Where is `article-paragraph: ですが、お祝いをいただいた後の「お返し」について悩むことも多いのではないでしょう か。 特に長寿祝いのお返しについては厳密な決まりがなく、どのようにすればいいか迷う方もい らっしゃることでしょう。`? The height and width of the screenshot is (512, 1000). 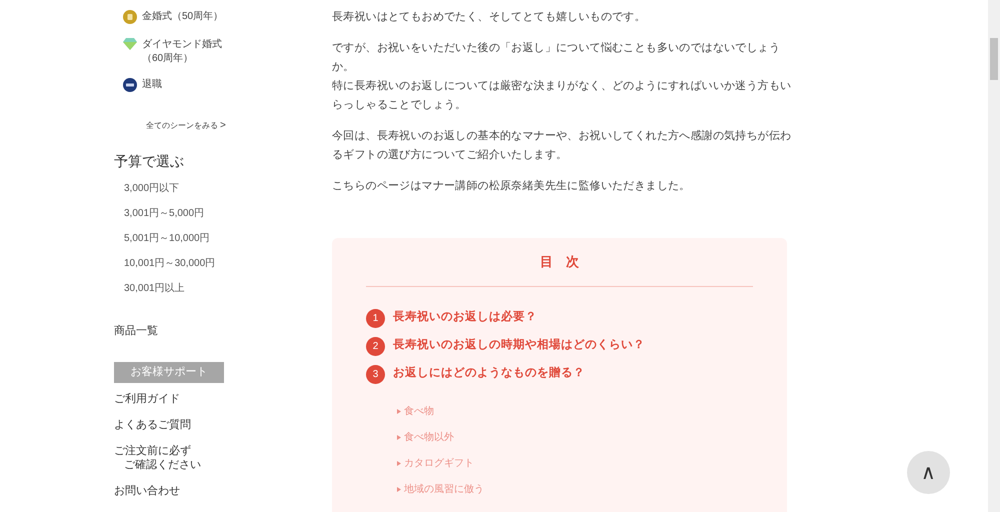
article-paragraph: ですが、お祝いをいただいた後の「お返し」について悩むことも多いのではないでしょう か。 特に長寿祝いのお返しについては厳密な決まりがなく、どのようにすればいいか迷う方もい らっしゃることでしょう。 is located at coordinates (562, 77).